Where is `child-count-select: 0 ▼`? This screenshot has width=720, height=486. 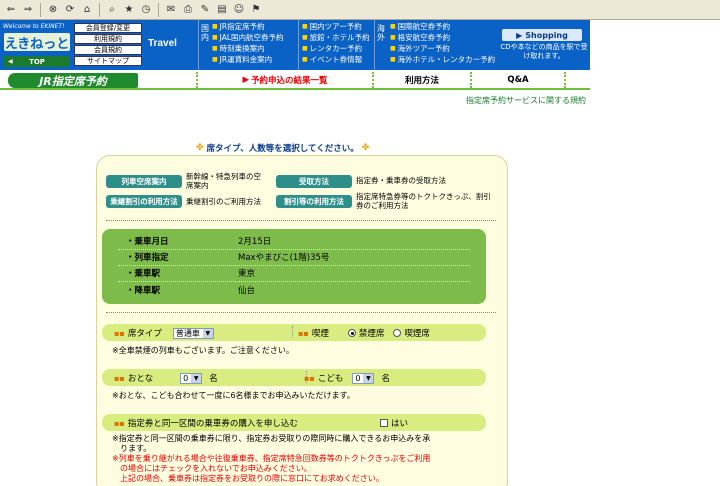
child-count-select: 0 ▼ is located at coordinates (363, 378).